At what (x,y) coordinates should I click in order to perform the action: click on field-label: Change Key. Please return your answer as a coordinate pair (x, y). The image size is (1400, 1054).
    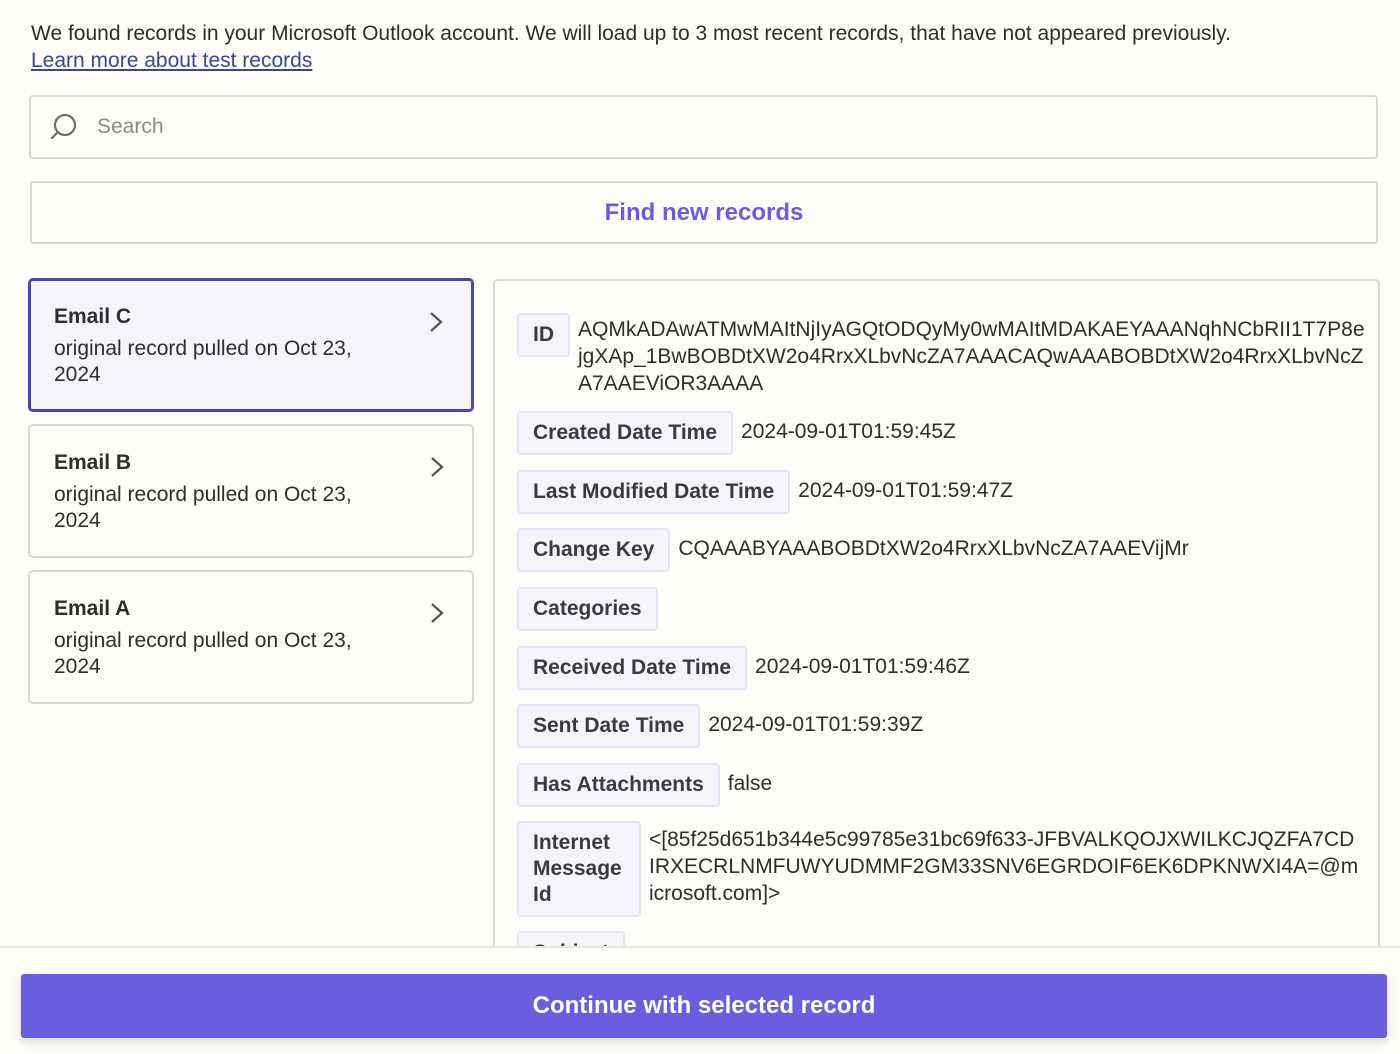
    Looking at the image, I should click on (594, 550).